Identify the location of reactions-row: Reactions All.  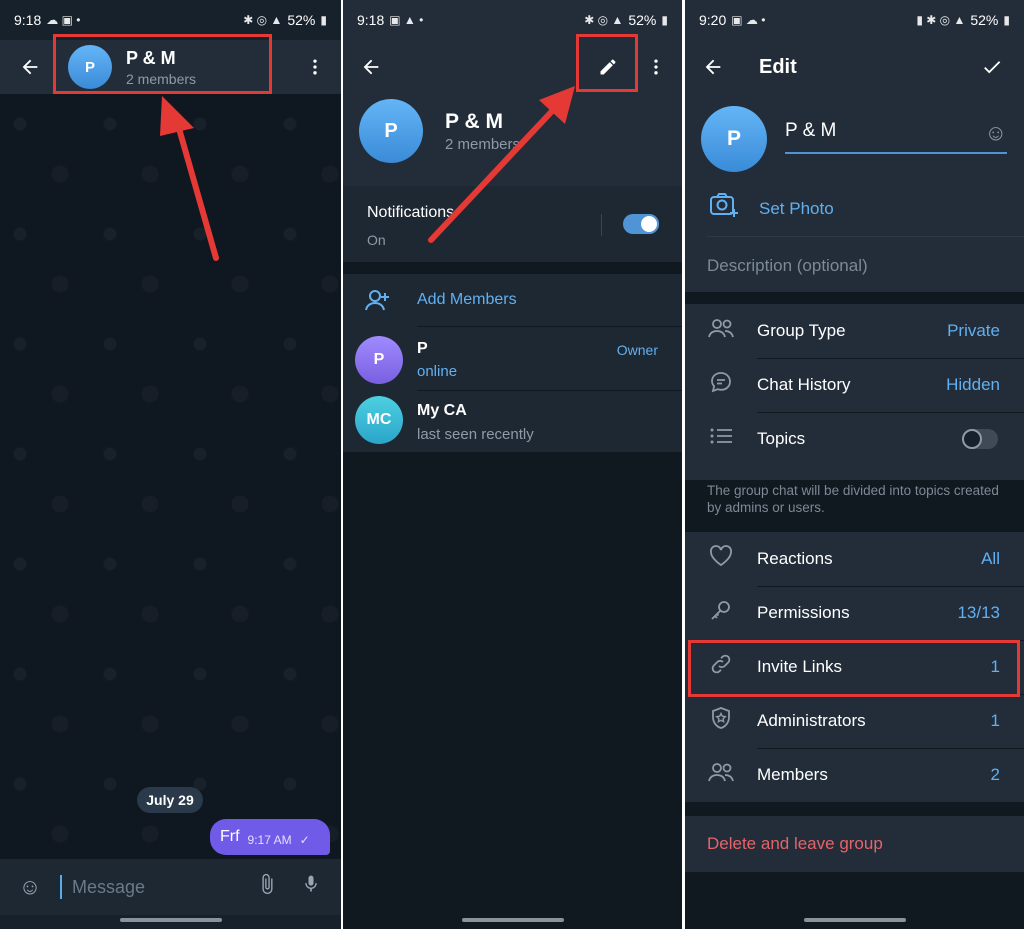
(854, 559).